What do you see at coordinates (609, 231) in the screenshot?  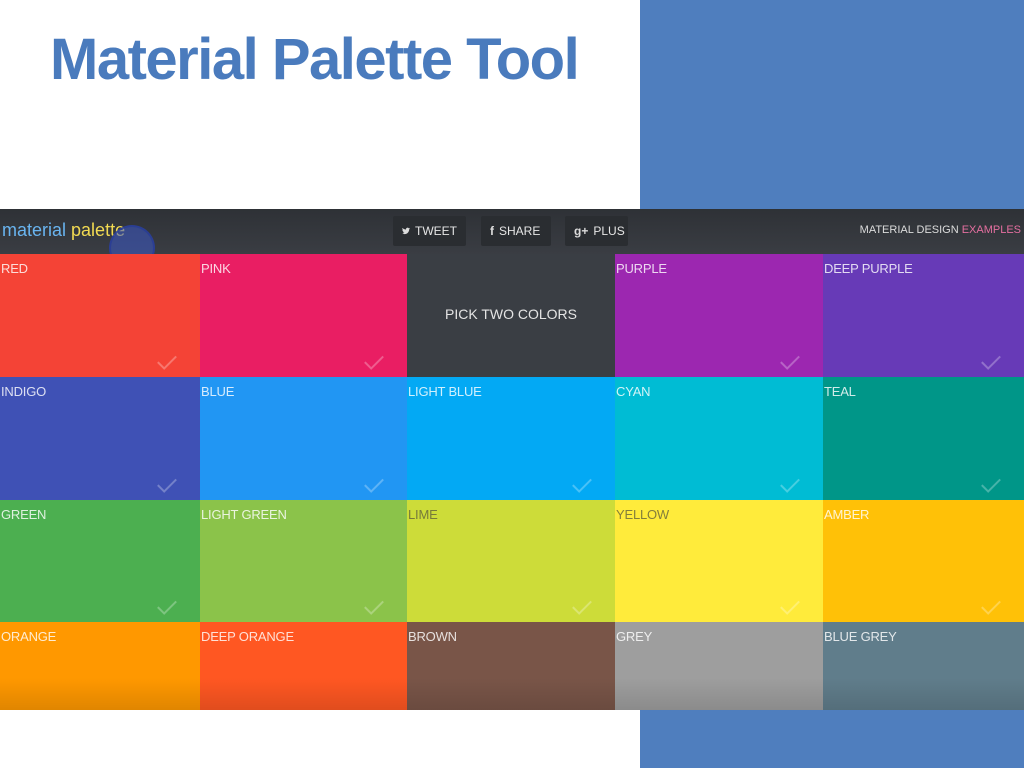 I see `plus-label: PLUS` at bounding box center [609, 231].